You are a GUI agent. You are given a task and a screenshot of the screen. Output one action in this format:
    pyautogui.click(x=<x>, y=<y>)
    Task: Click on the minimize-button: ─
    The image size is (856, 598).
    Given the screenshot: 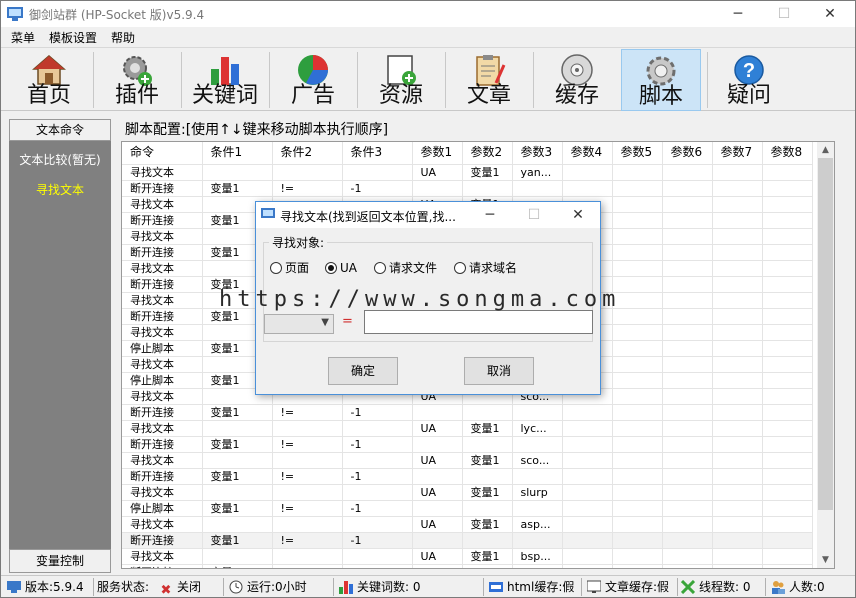 What is the action you would take?
    pyautogui.click(x=738, y=14)
    